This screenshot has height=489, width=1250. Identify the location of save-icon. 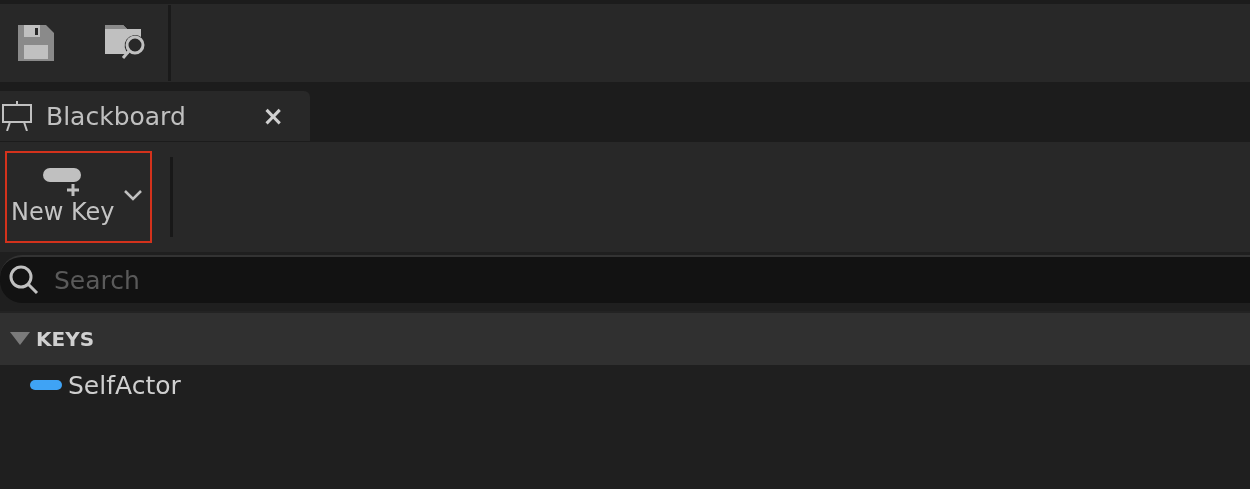
(36, 43).